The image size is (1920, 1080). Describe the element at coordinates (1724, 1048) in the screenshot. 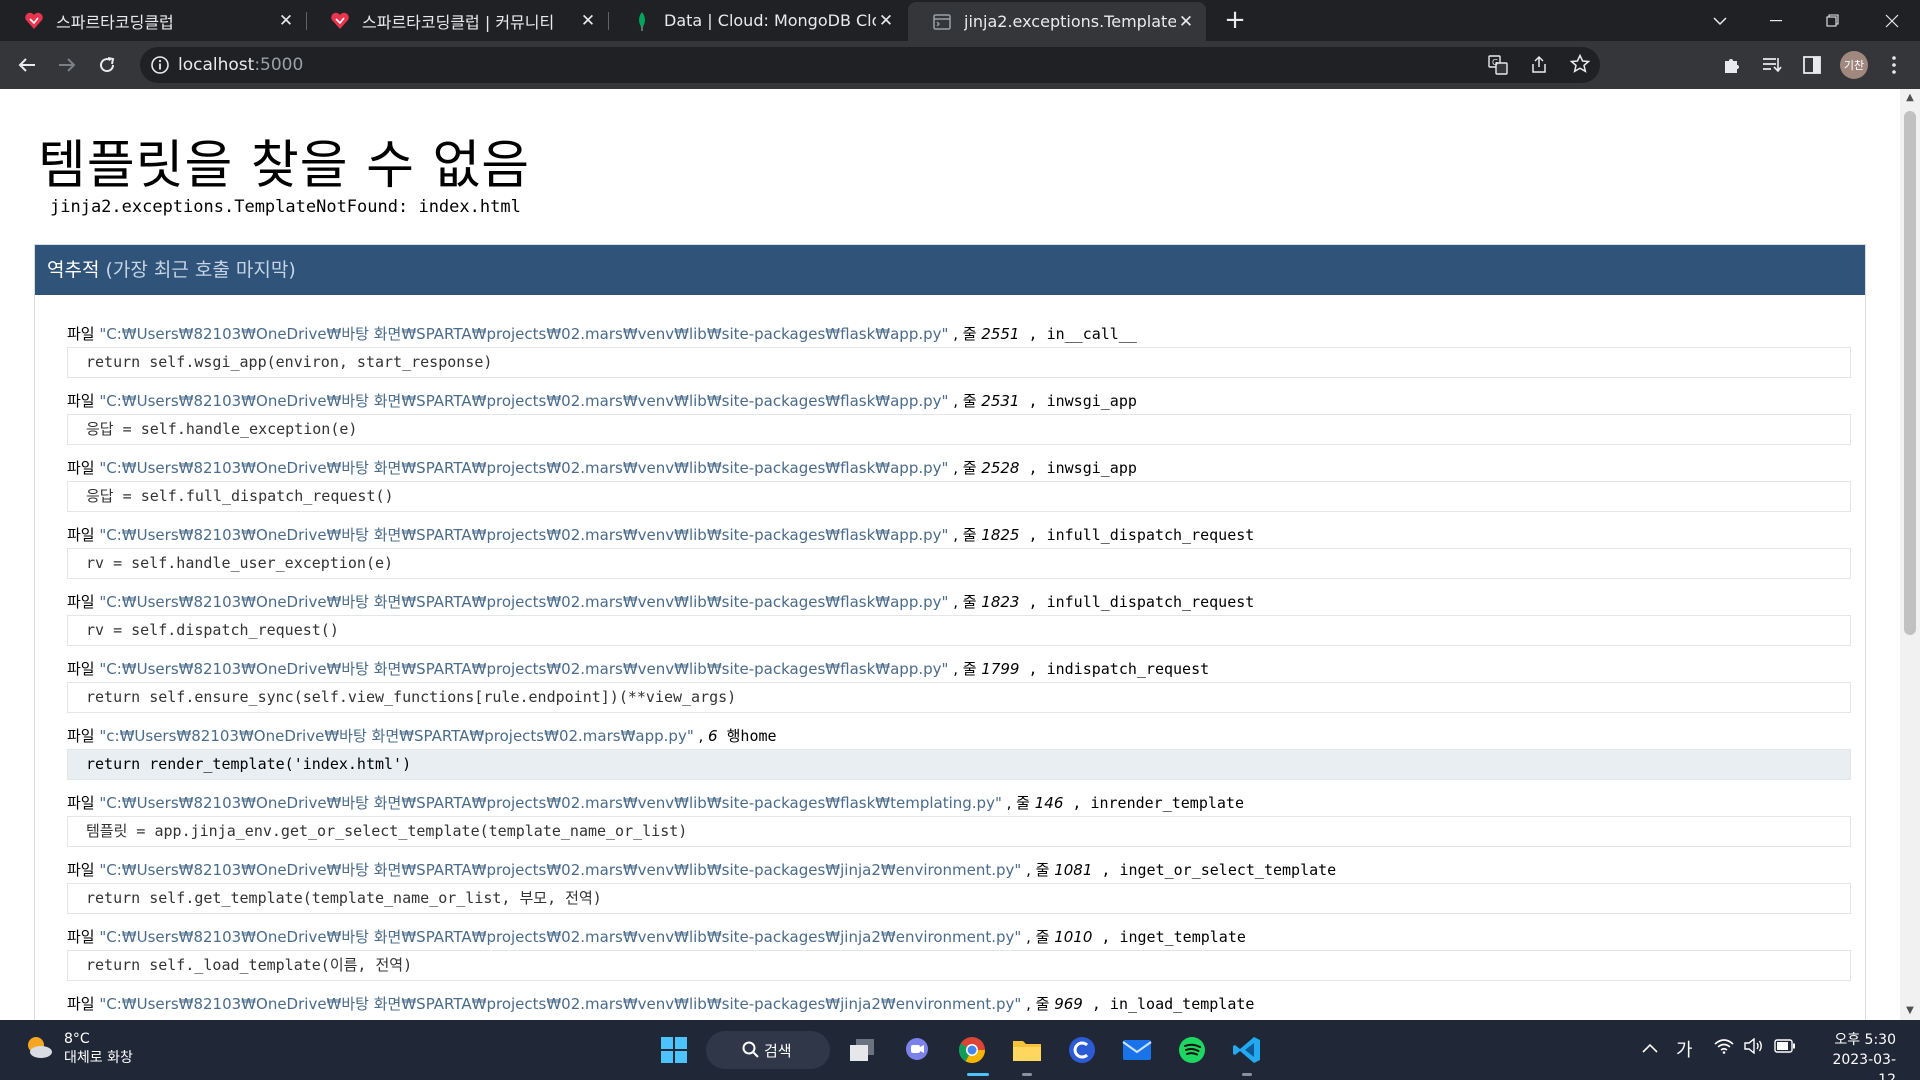

I see `wifi-icon` at that location.